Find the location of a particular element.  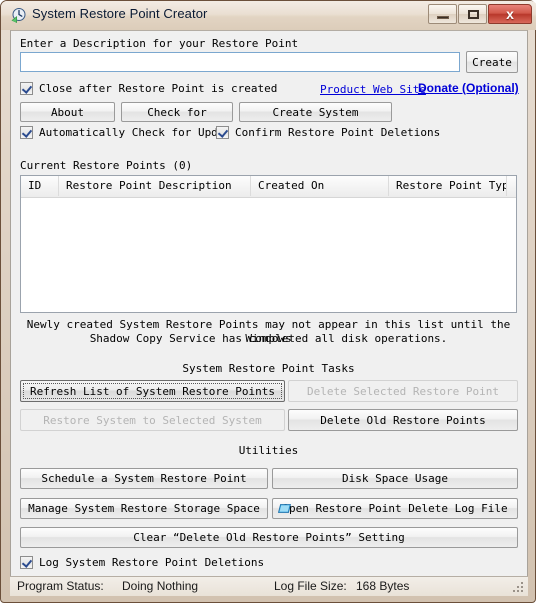

open-delete-log-button-label: Open Restore Point Delete Log File is located at coordinates (395, 508).